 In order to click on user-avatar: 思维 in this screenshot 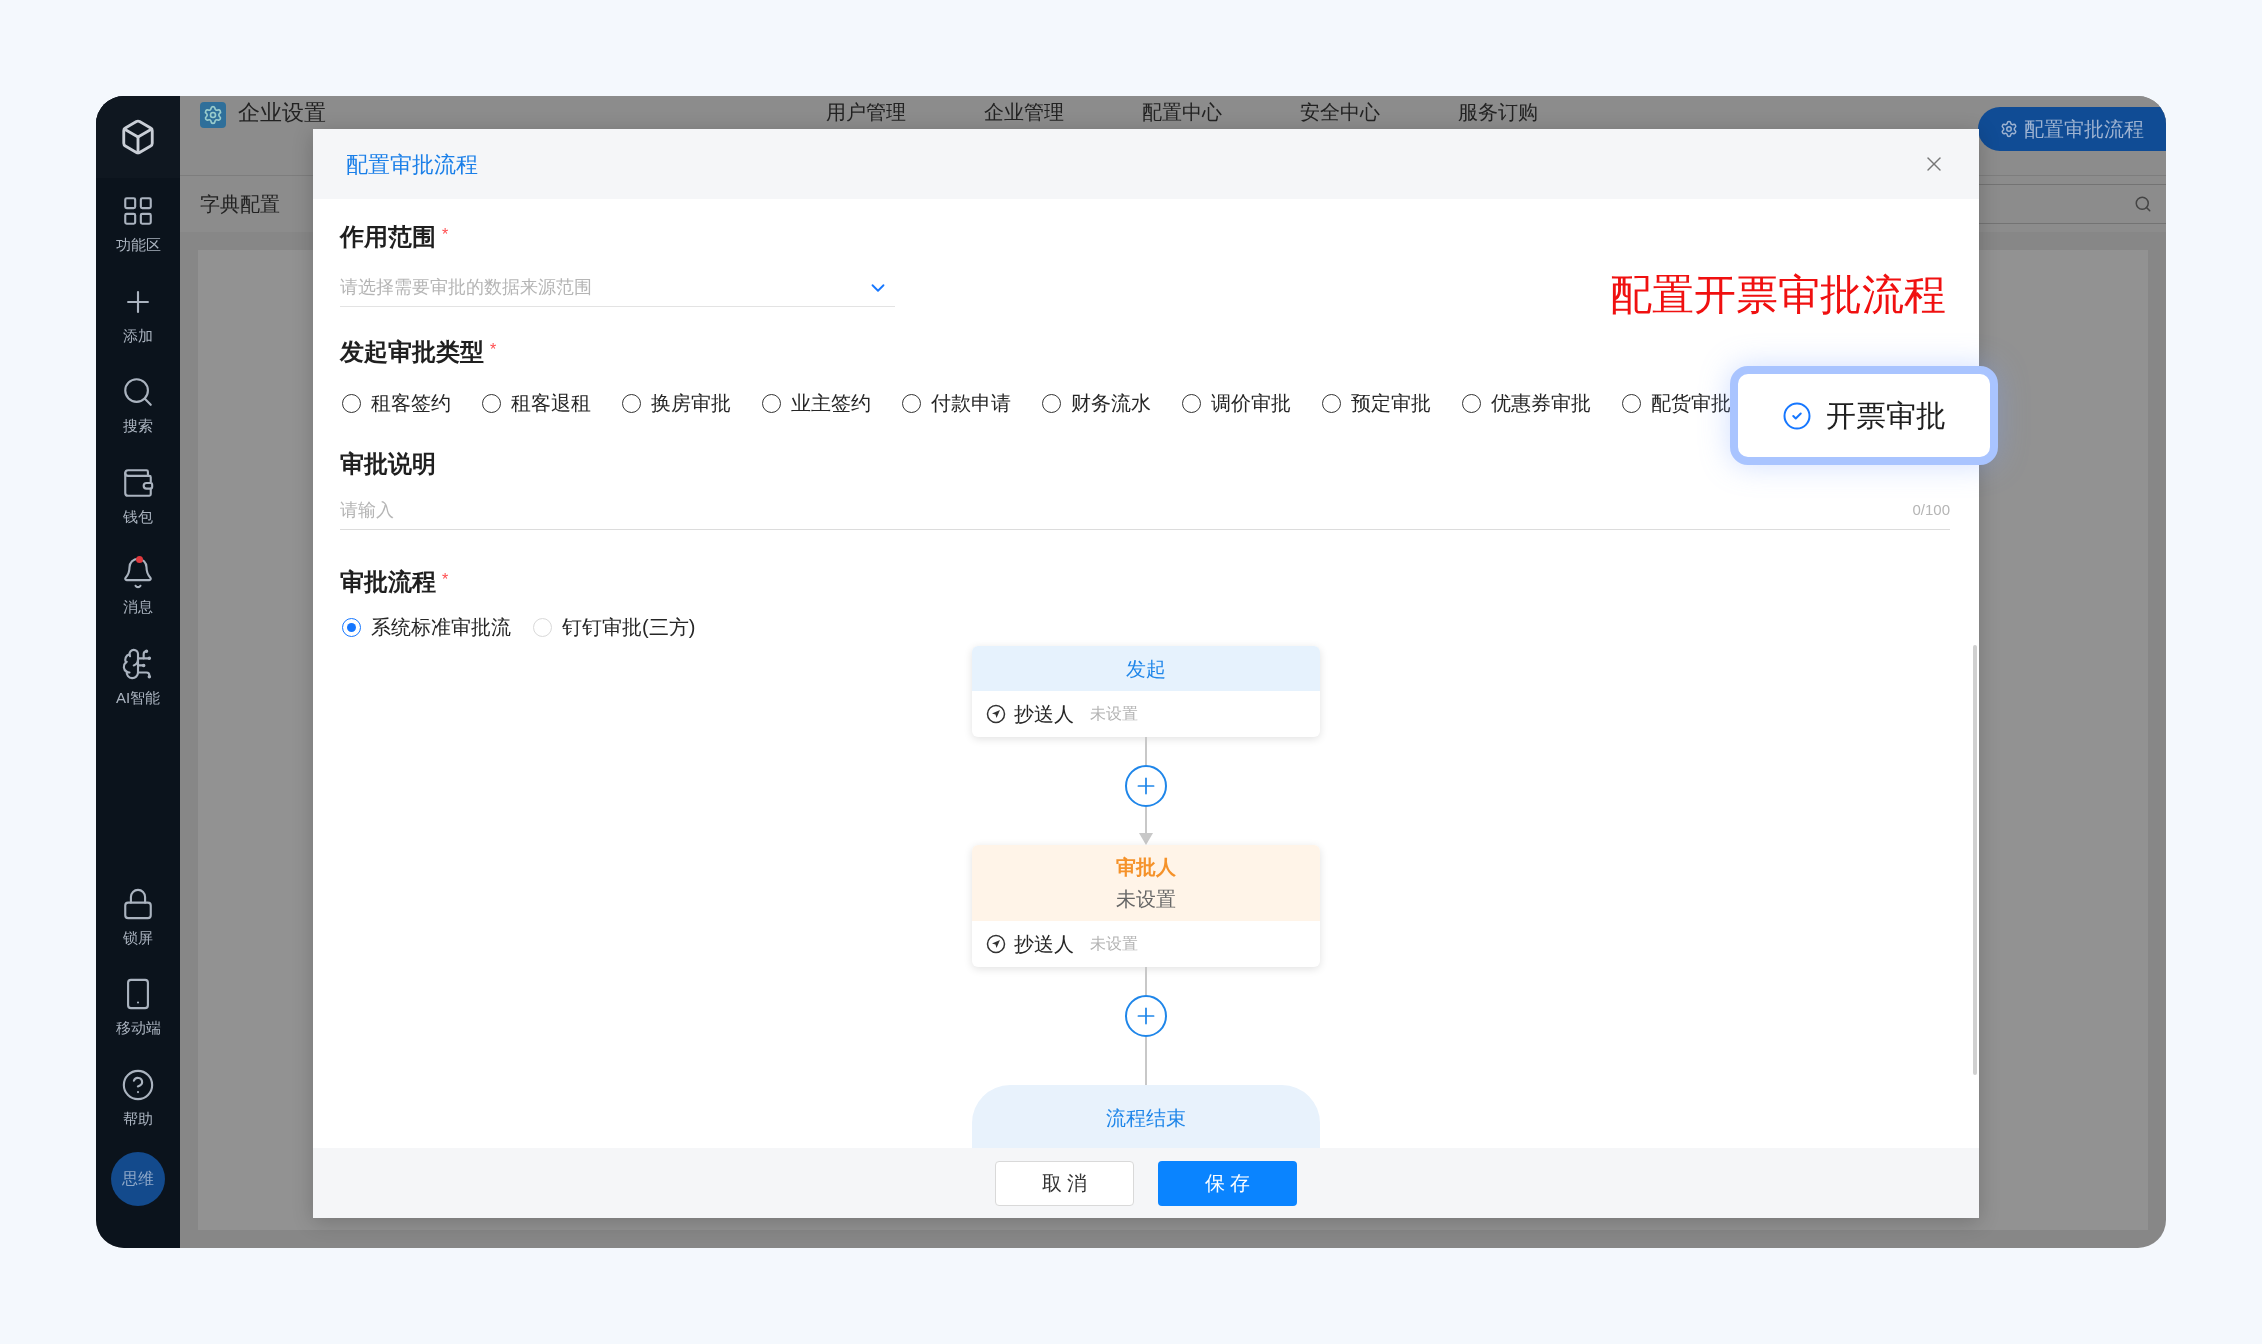, I will do `click(138, 1179)`.